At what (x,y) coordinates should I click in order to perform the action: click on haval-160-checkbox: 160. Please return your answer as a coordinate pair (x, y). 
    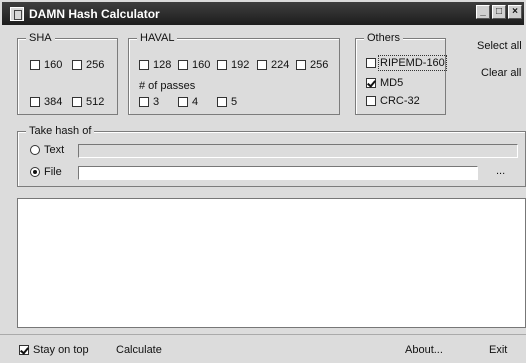
    Looking at the image, I should click on (194, 65).